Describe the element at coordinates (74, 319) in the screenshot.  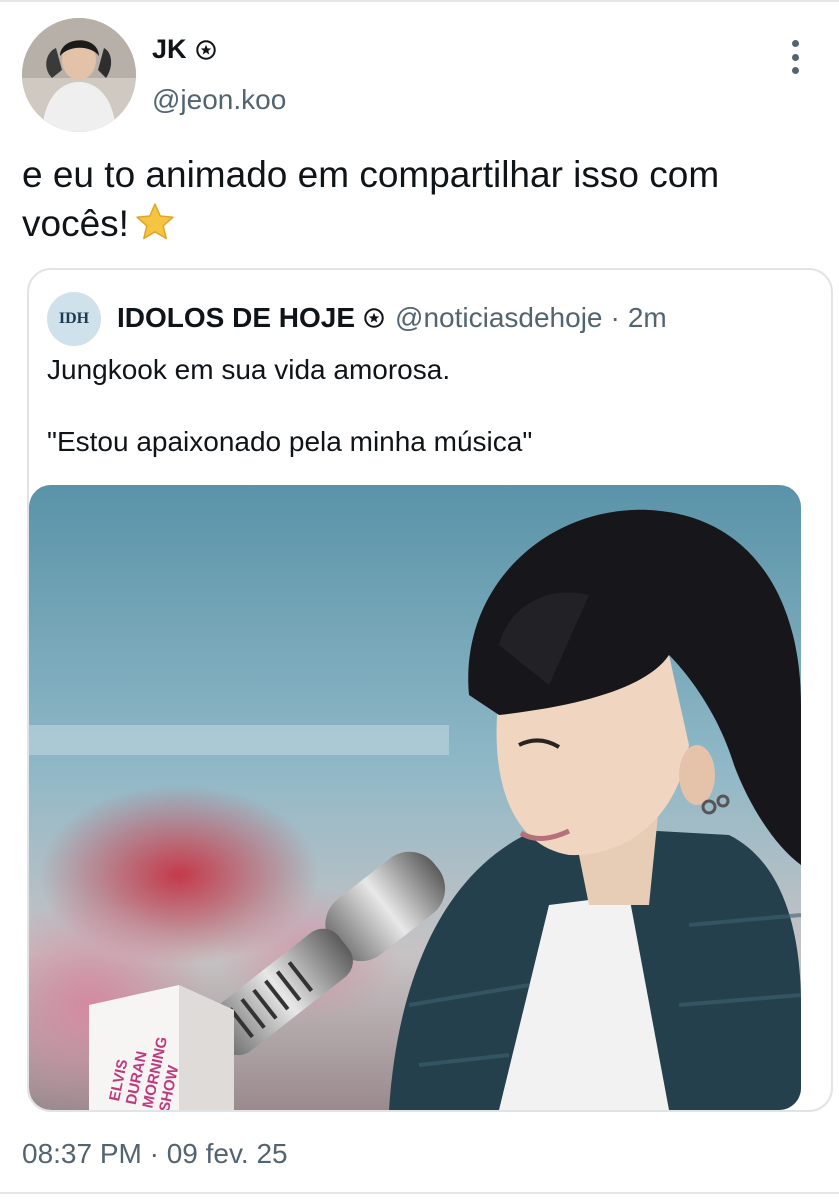
I see `quoted-avatar: IDH` at that location.